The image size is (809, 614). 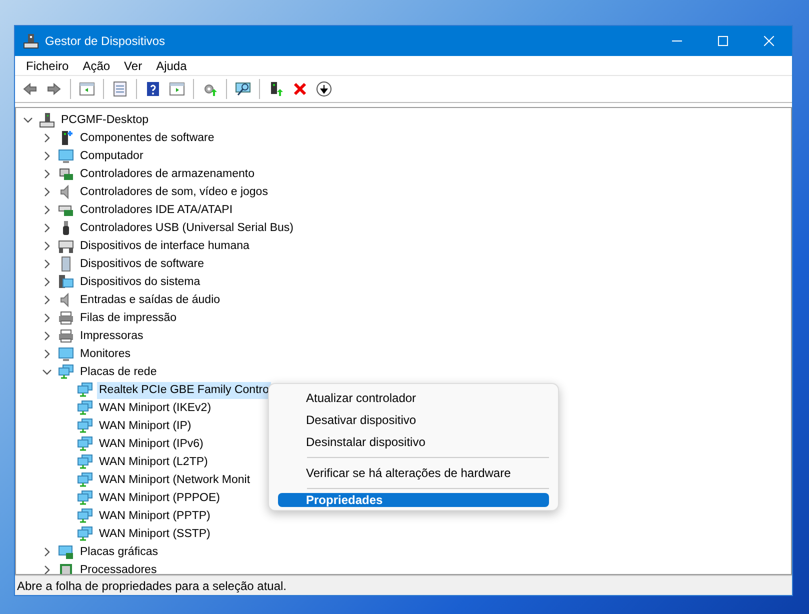 I want to click on arrow-right-icon, so click(x=54, y=89).